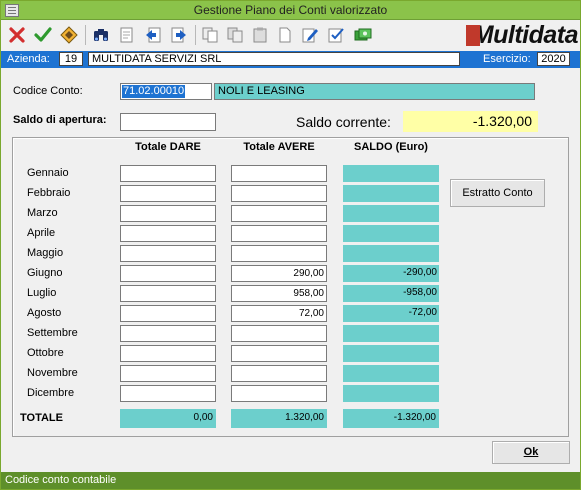  Describe the element at coordinates (44, 313) in the screenshot. I see `month-label: Agosto` at that location.